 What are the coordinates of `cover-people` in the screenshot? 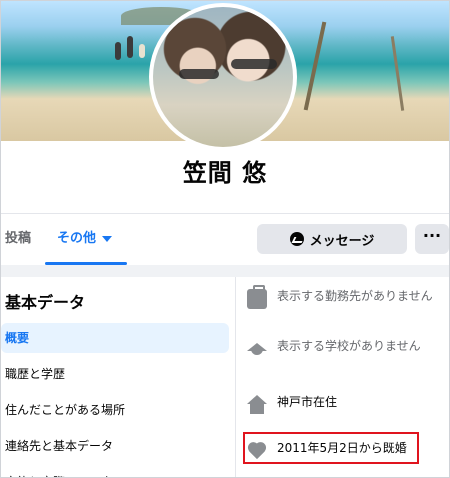 It's located at (131, 48).